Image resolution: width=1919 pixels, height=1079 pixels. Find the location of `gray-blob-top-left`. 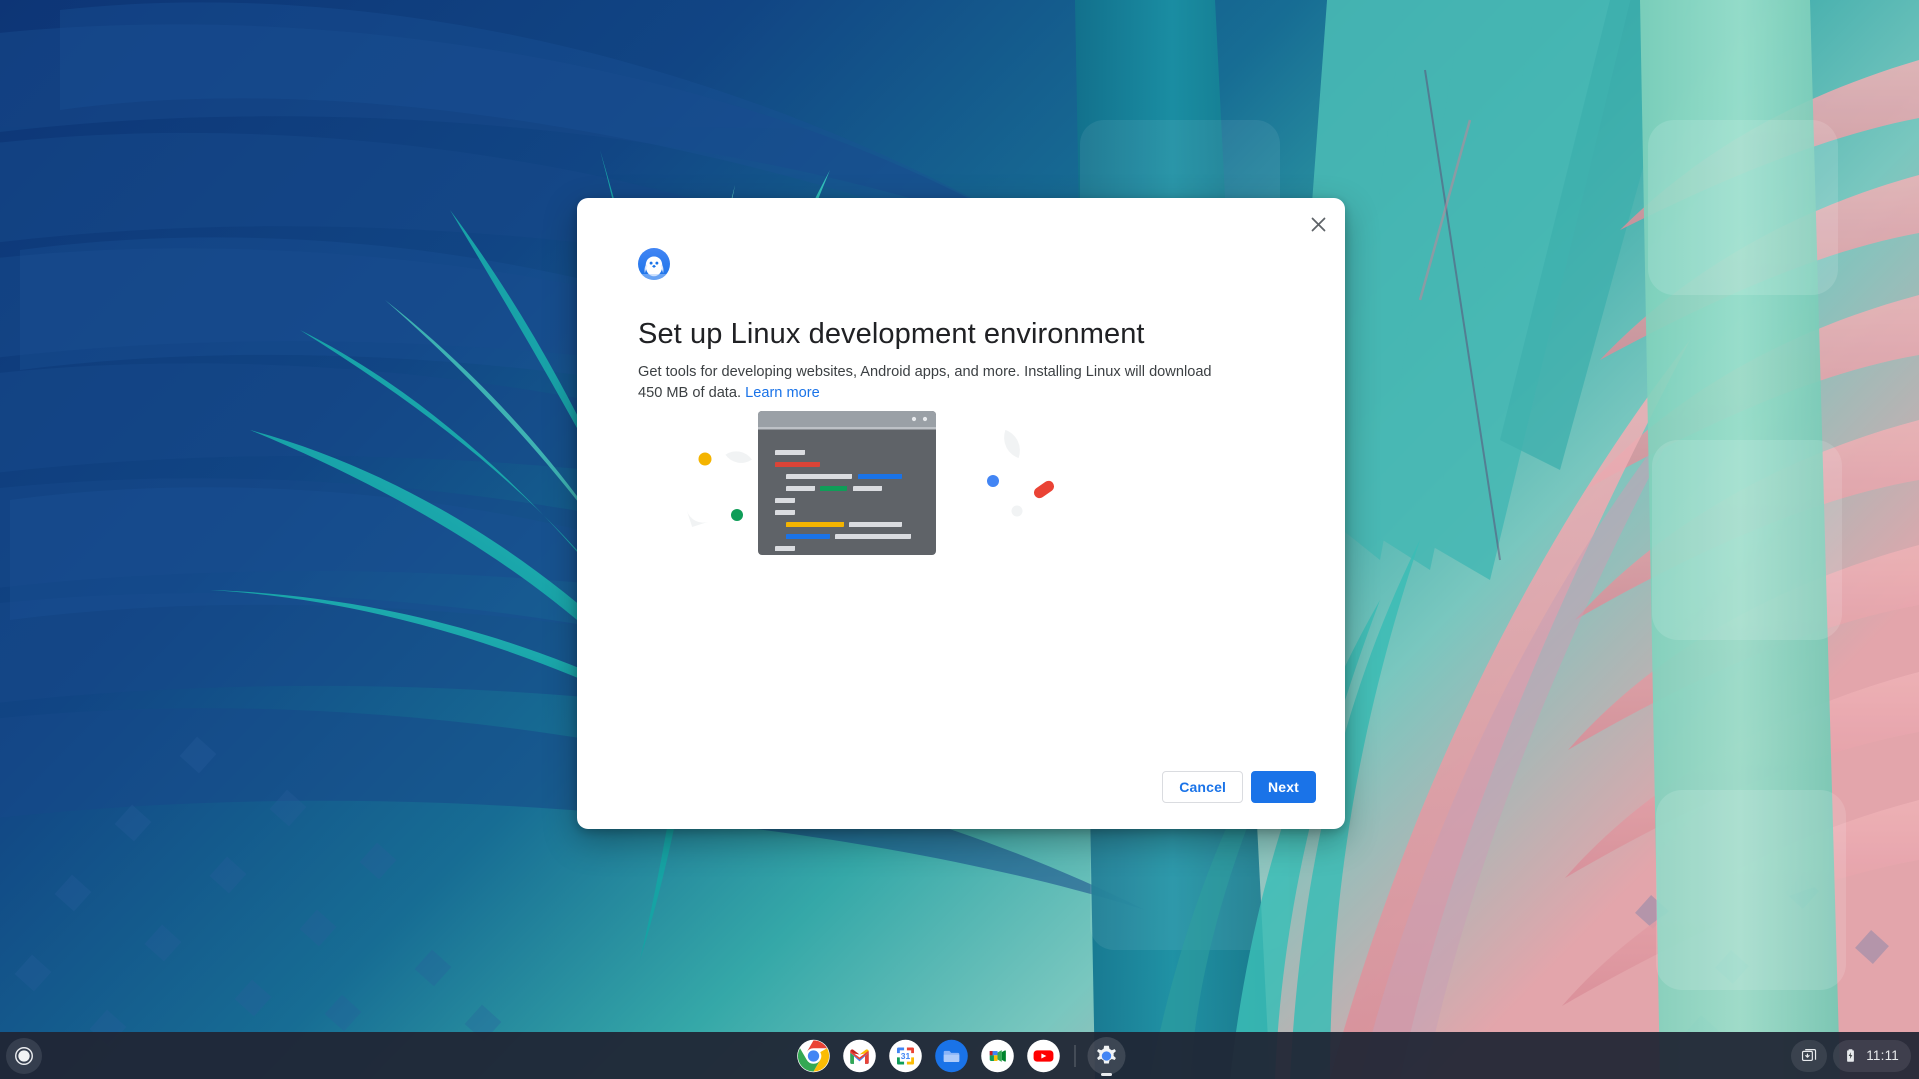

gray-blob-top-left is located at coordinates (738, 457).